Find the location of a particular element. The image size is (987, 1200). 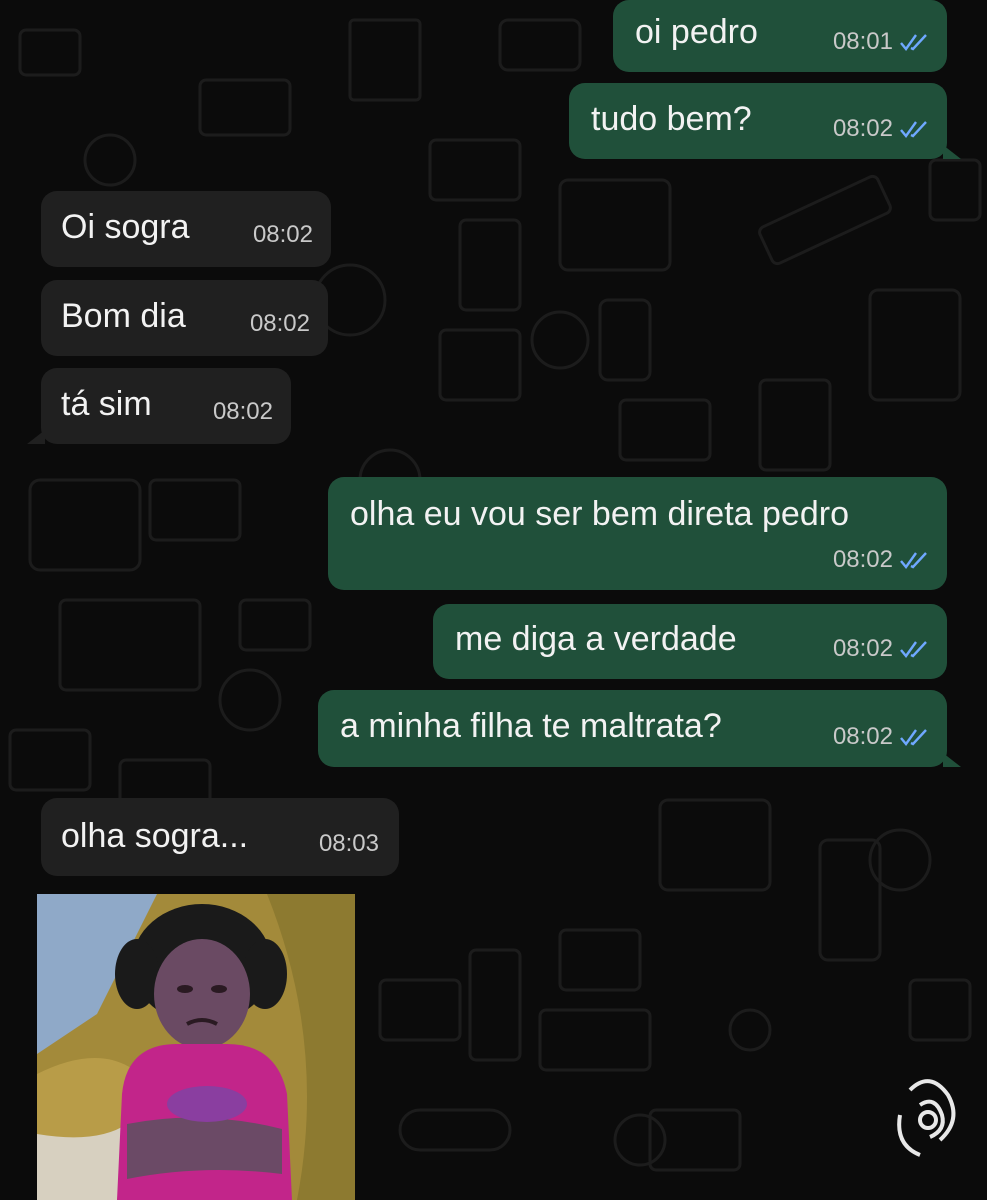

photo-message is located at coordinates (196, 1047).